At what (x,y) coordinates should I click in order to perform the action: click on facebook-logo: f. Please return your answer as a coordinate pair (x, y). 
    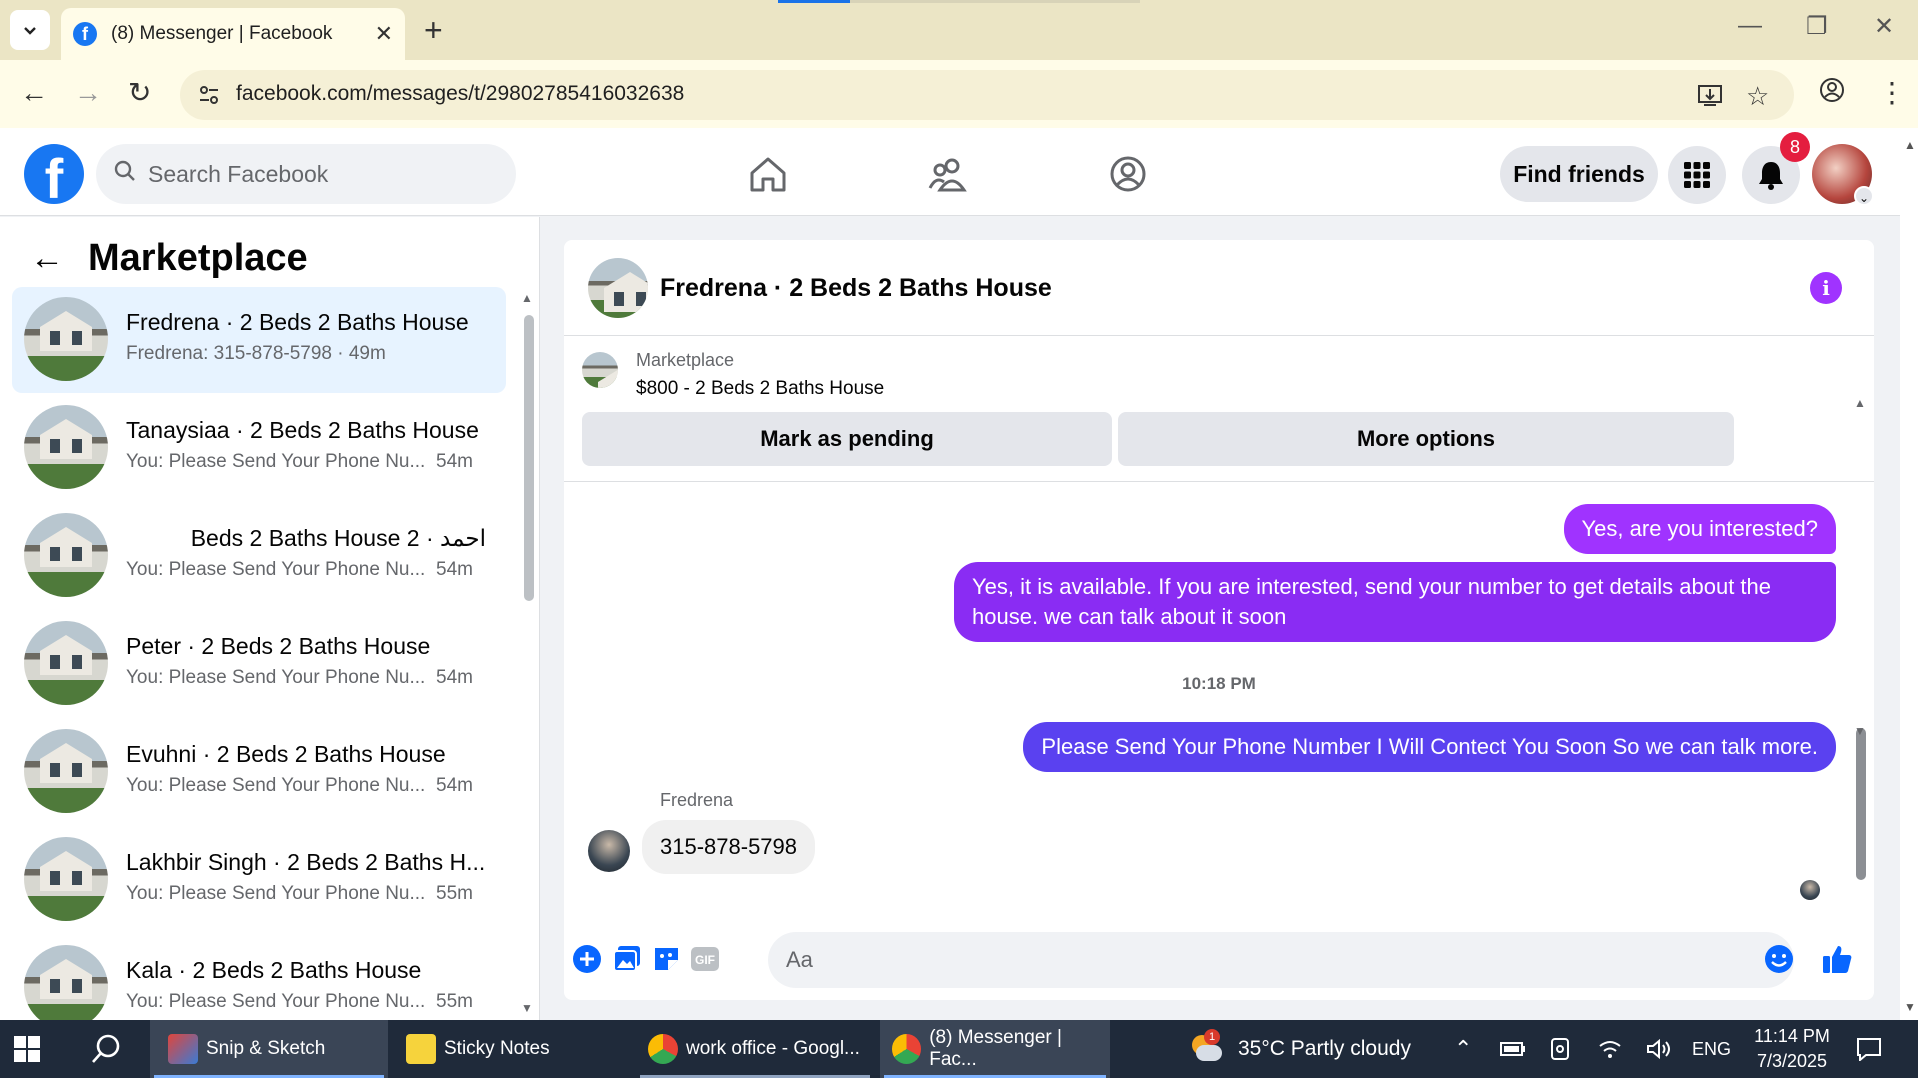
    Looking at the image, I should click on (54, 174).